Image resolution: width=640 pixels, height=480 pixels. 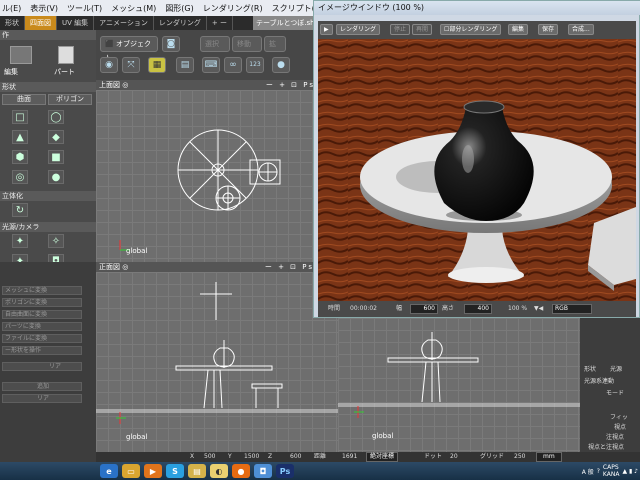 What do you see at coordinates (285, 471) in the screenshot?
I see `photoshop-icon: Ps` at bounding box center [285, 471].